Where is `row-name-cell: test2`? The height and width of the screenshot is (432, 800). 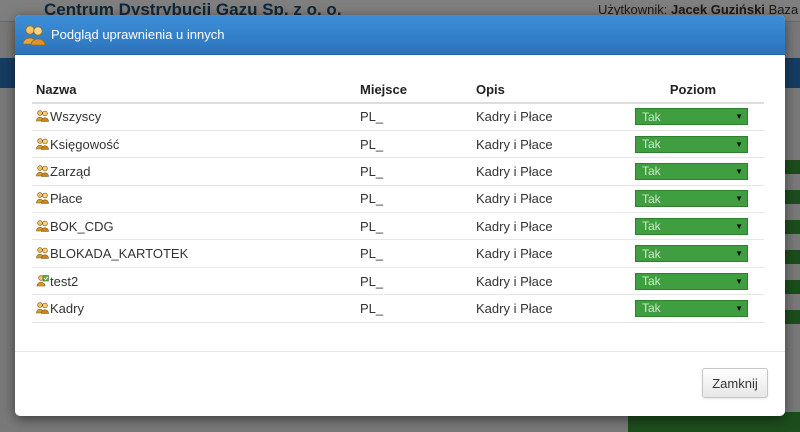
row-name-cell: test2 is located at coordinates (194, 281).